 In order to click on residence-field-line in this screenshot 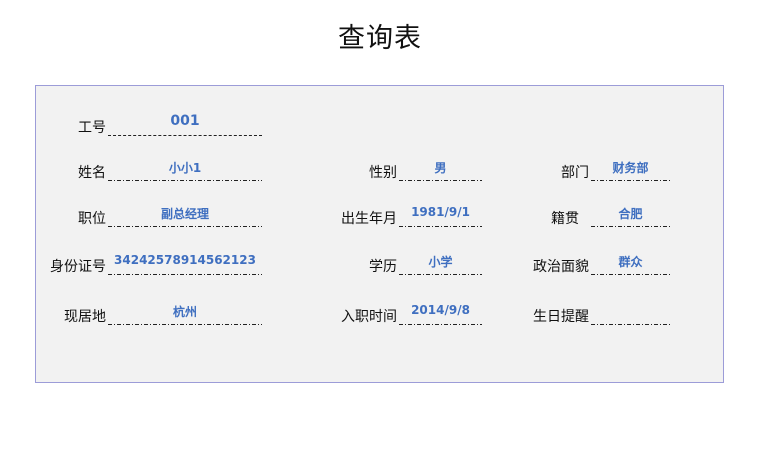, I will do `click(185, 324)`.